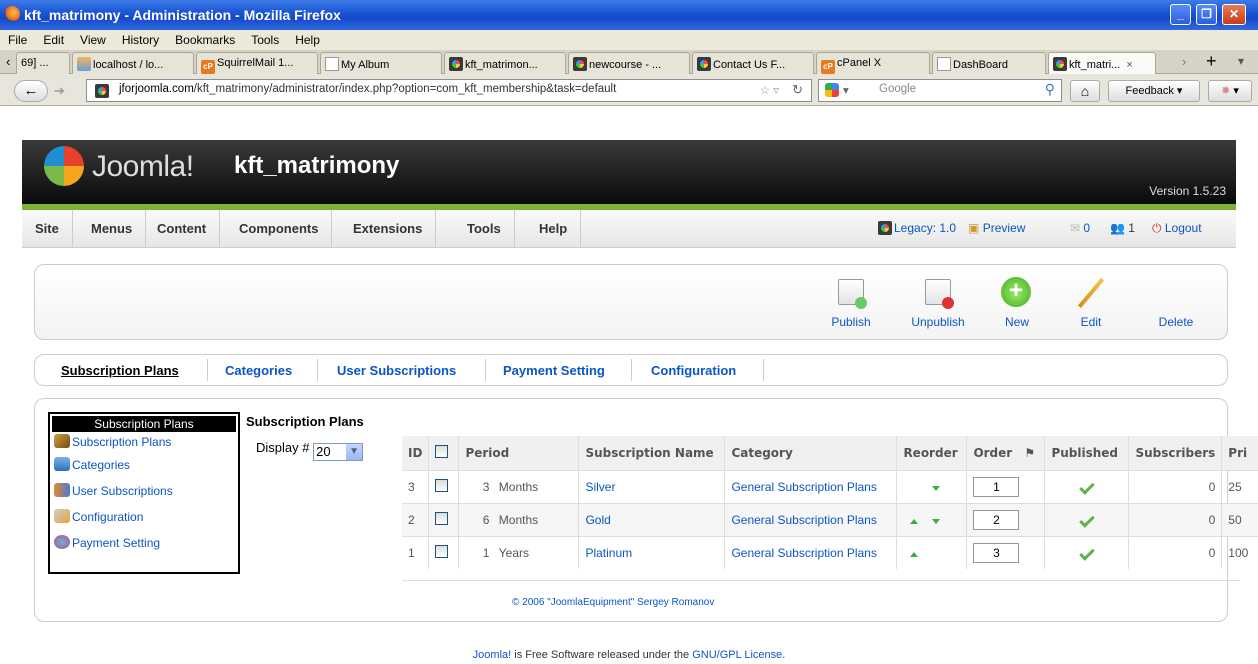  What do you see at coordinates (59, 91) in the screenshot?
I see `forward-icon: ➔` at bounding box center [59, 91].